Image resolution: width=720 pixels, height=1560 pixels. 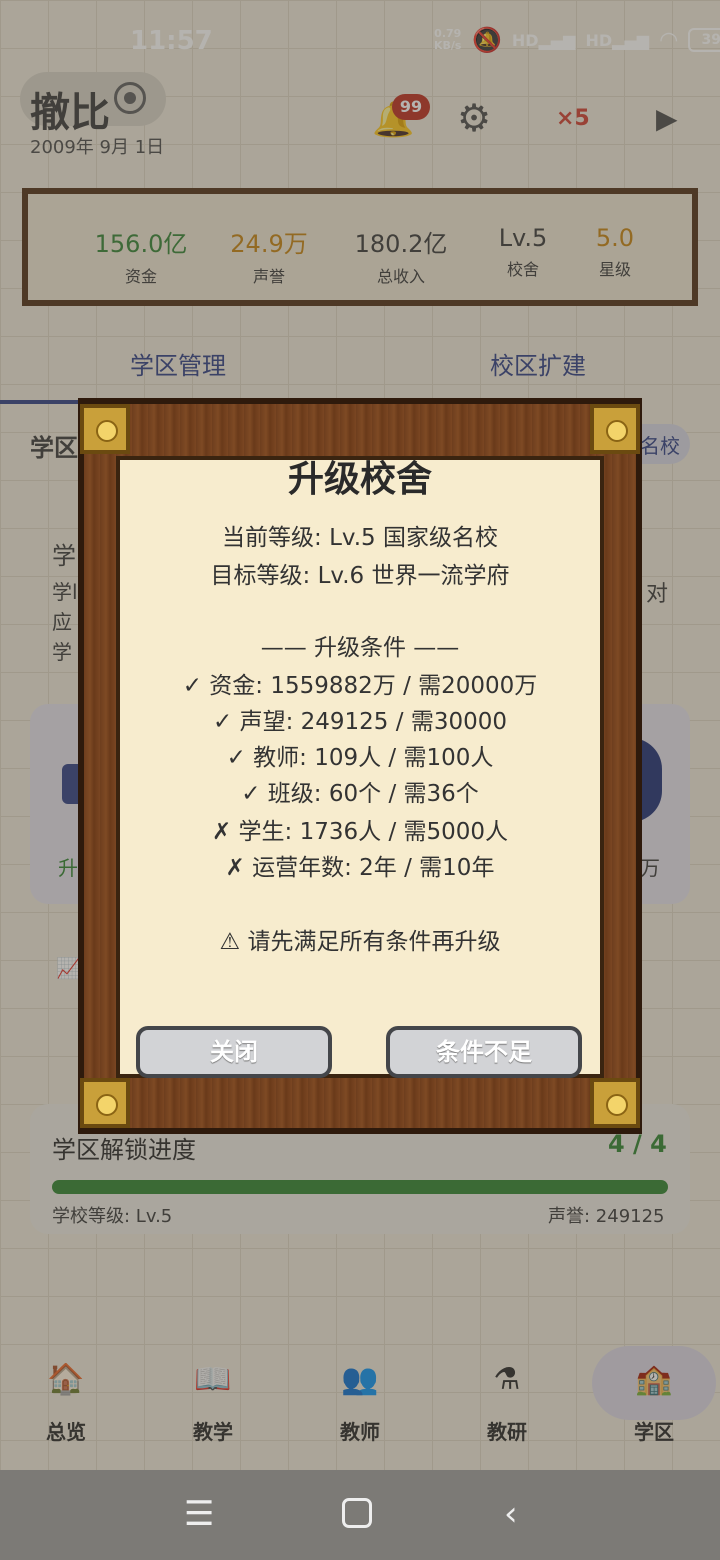 What do you see at coordinates (360, 832) in the screenshot?
I see `condition-students: ✗ 学生: 1736人 / 需5000人` at bounding box center [360, 832].